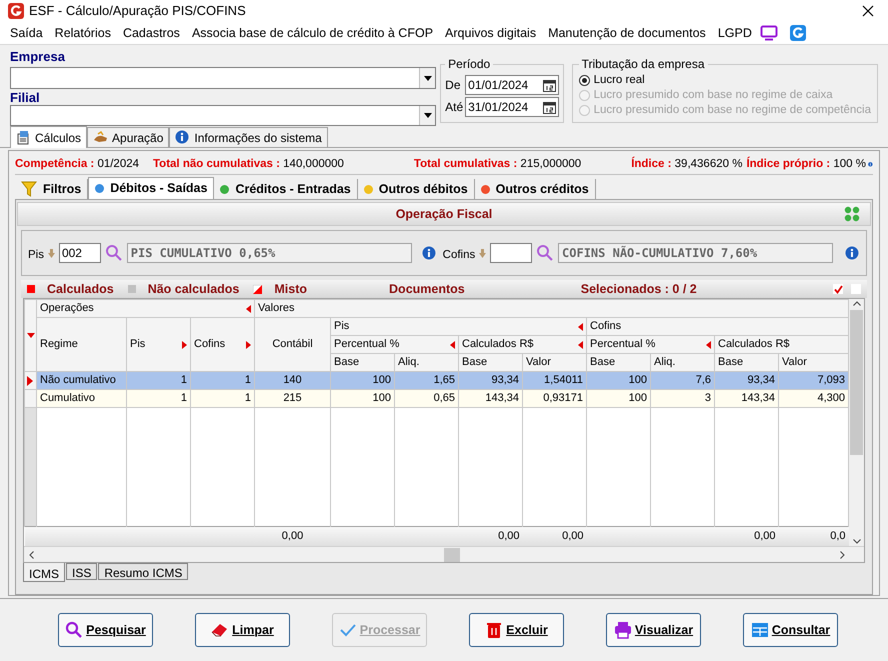 The width and height of the screenshot is (888, 661). Describe the element at coordinates (444, 214) in the screenshot. I see `section-header: Operação Fiscal` at that location.